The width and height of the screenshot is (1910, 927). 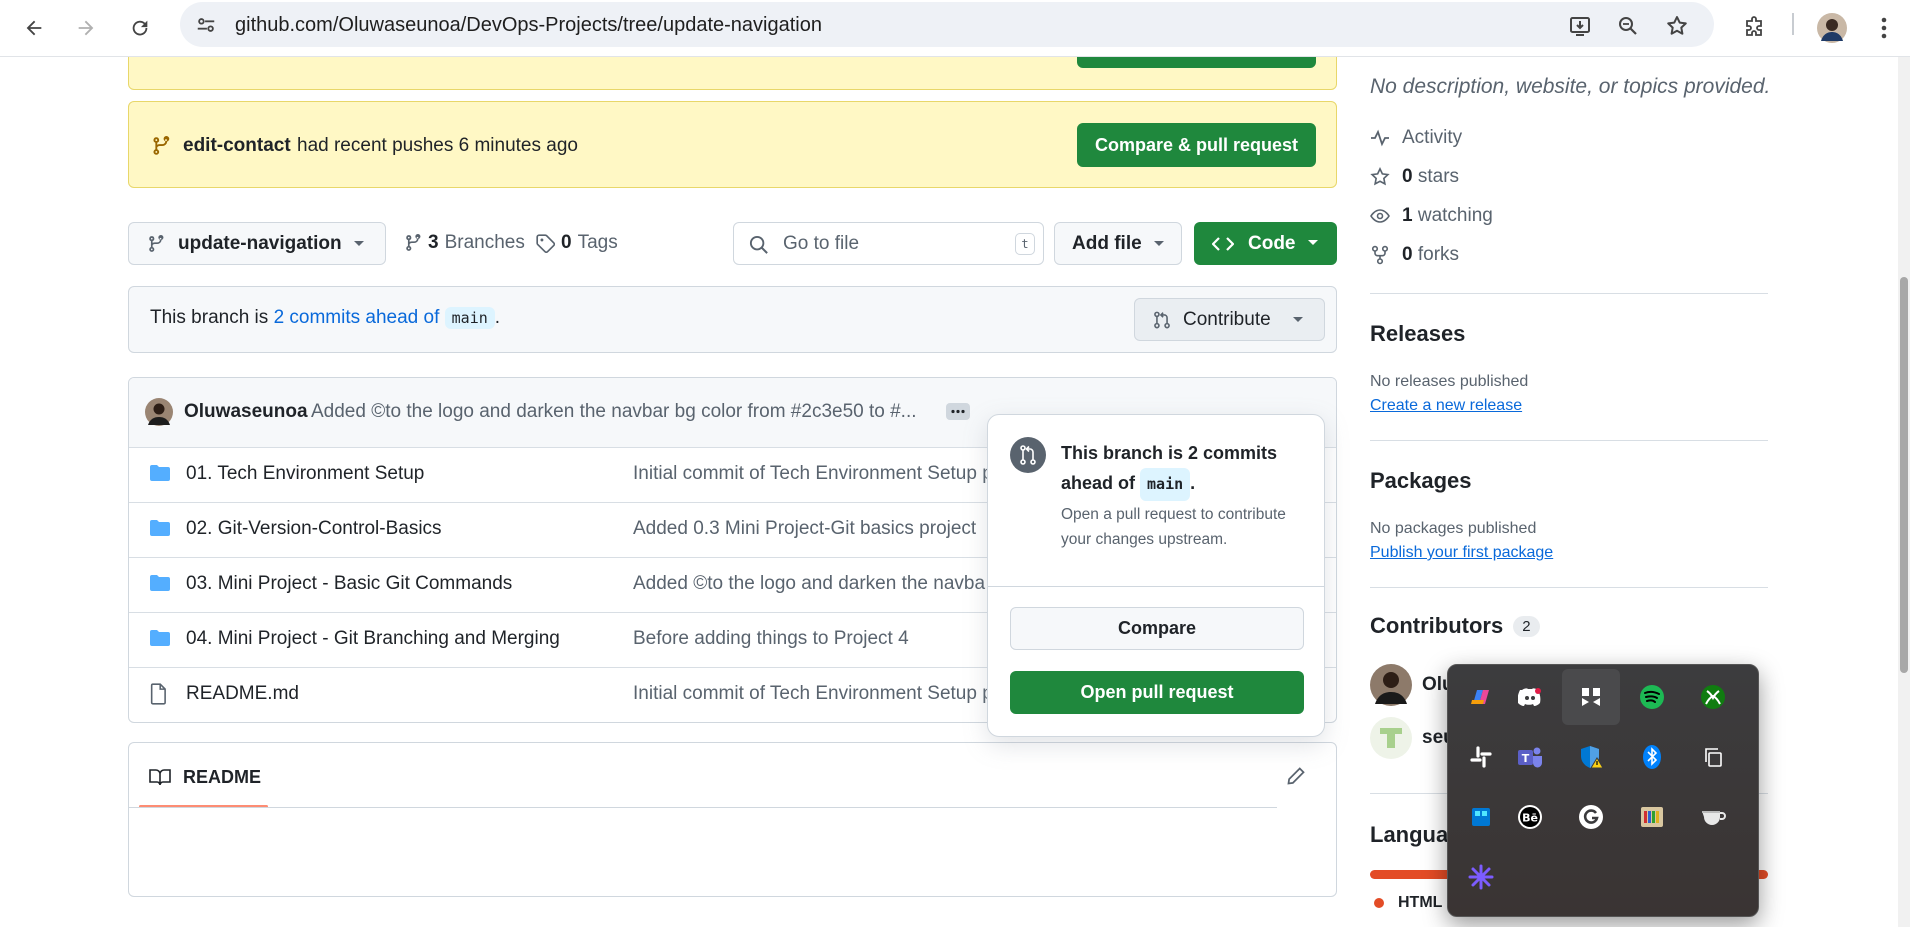 I want to click on coffee-icon, so click(x=1713, y=817).